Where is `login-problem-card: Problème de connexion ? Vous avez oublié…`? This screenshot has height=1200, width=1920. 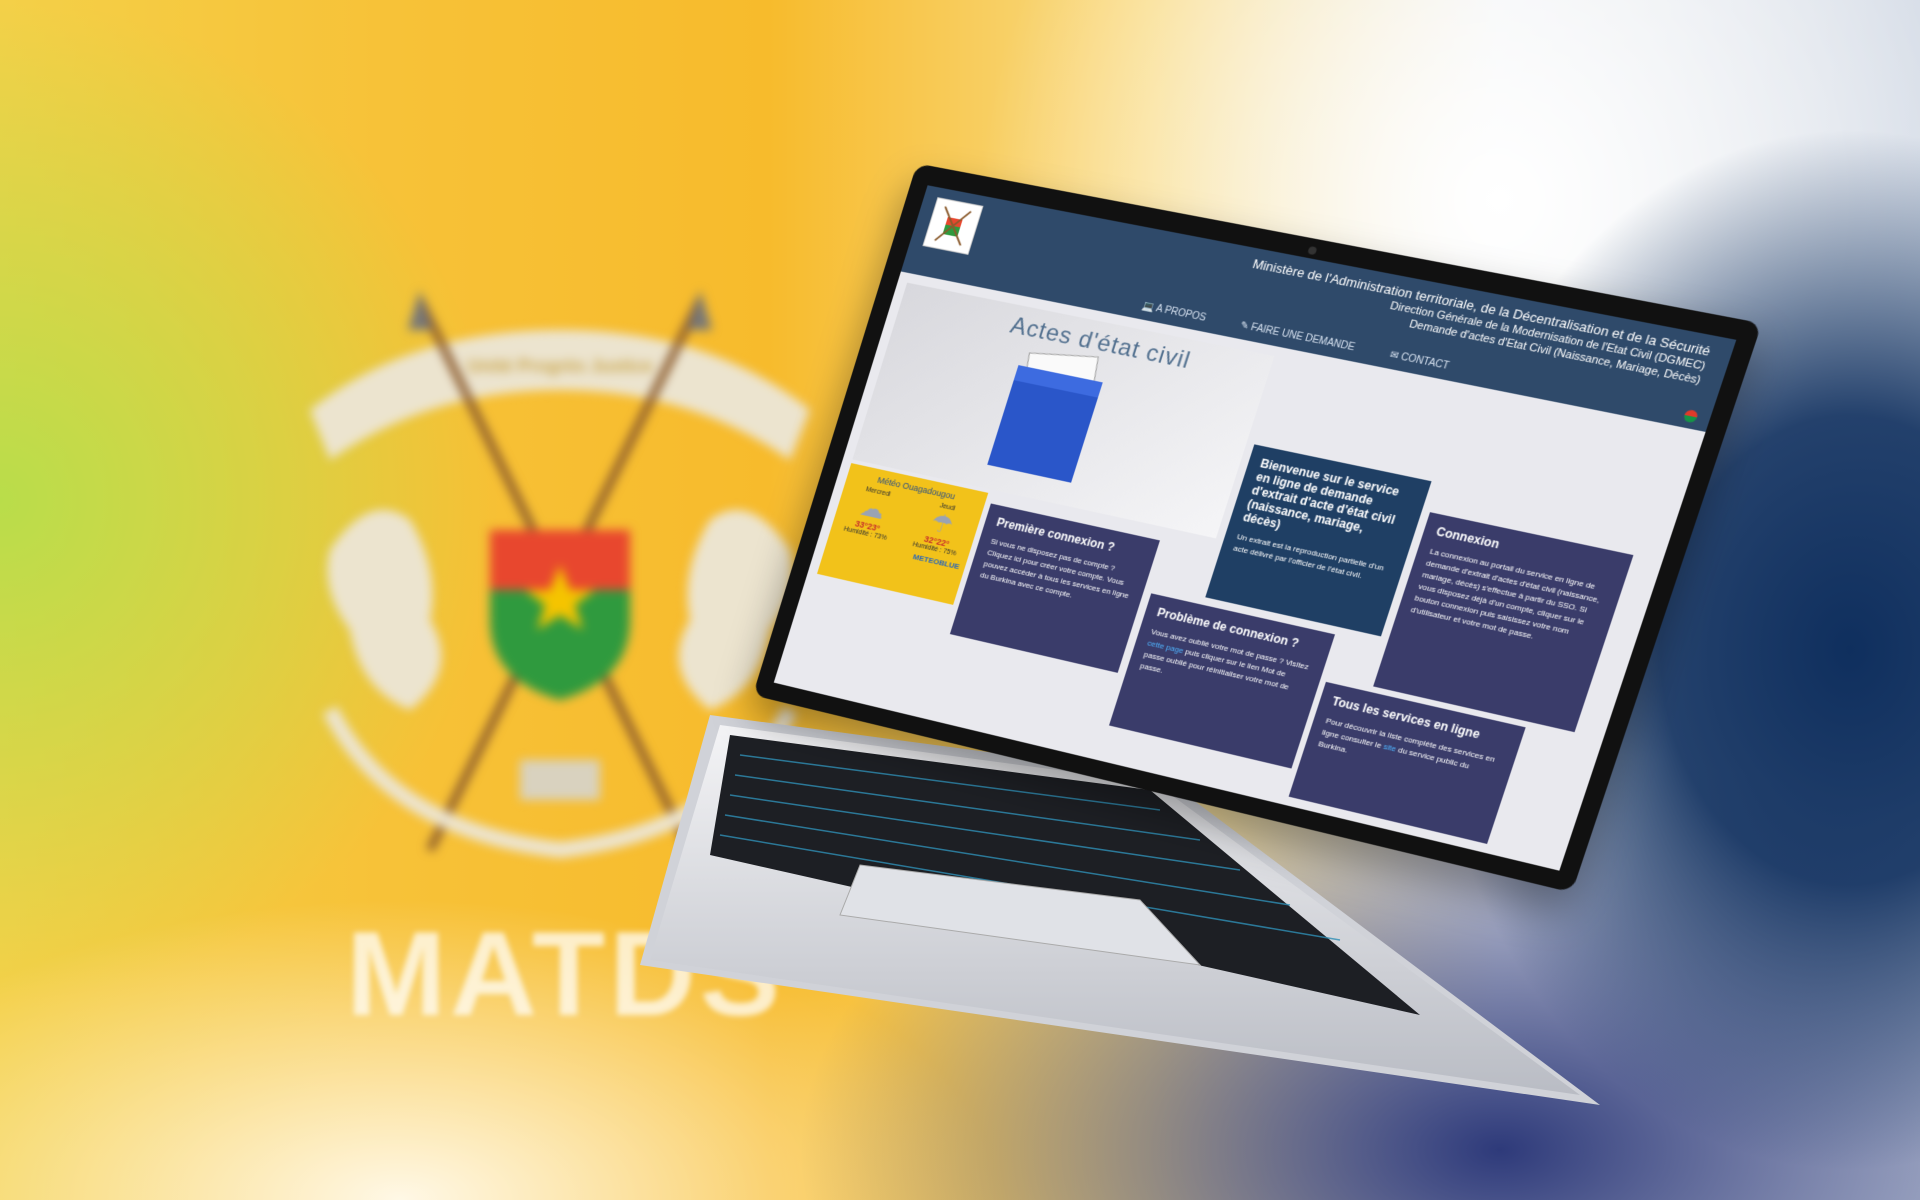
login-problem-card: Problème de connexion ? Vous avez oublié… is located at coordinates (1222, 680).